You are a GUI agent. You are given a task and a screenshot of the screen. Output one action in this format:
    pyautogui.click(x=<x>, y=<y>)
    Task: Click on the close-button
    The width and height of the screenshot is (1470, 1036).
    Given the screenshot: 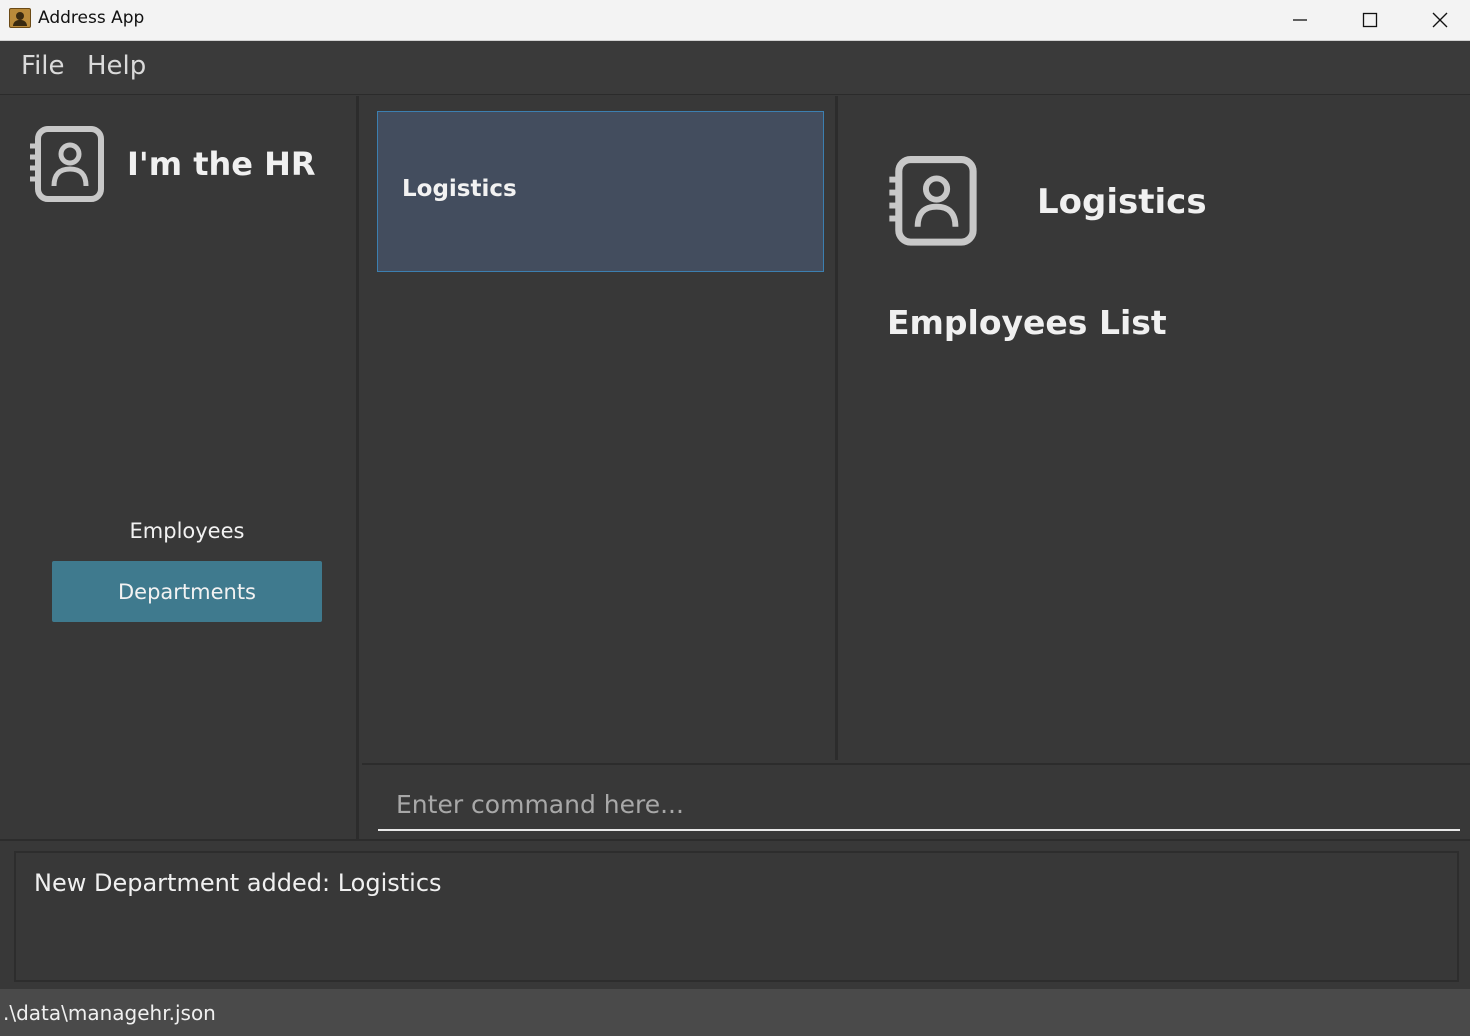 What is the action you would take?
    pyautogui.click(x=1437, y=20)
    